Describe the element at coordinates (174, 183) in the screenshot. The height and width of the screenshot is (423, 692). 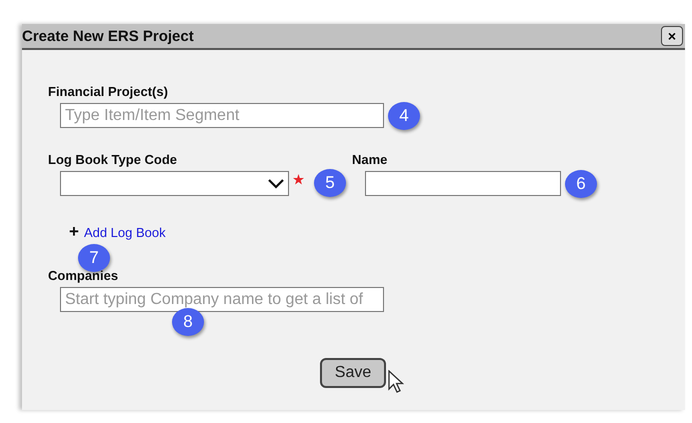
I see `dropdown-field` at that location.